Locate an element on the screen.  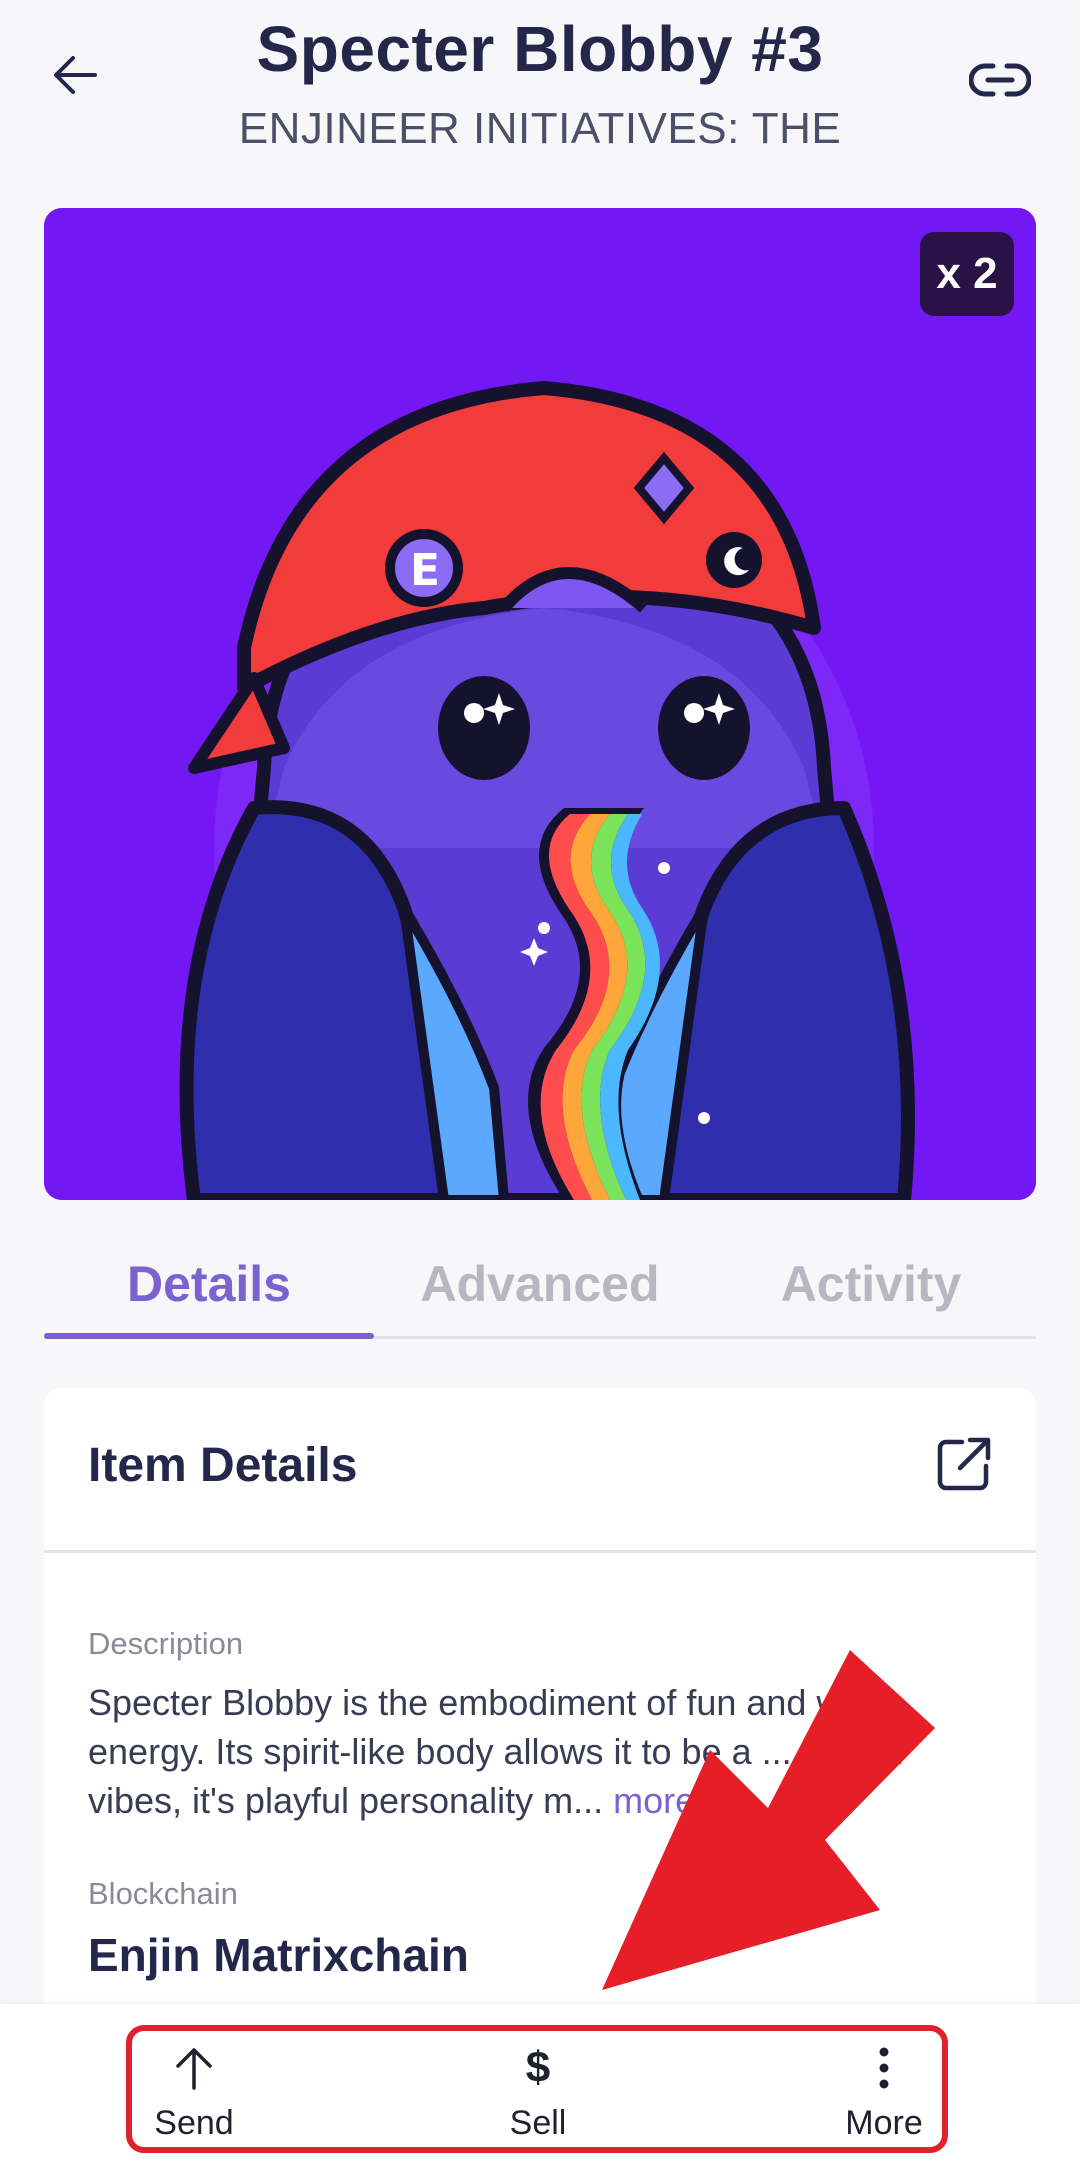
quantity-badge: x 2 is located at coordinates (967, 274).